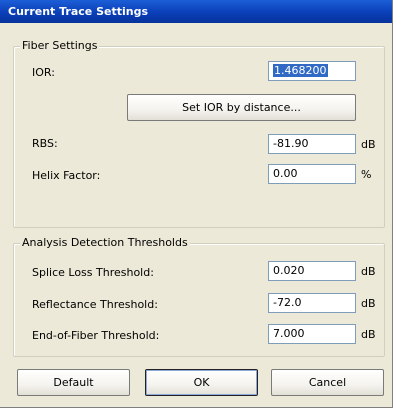 This screenshot has width=394, height=409. What do you see at coordinates (196, 11) in the screenshot?
I see `title-bar: Current Trace Settings` at bounding box center [196, 11].